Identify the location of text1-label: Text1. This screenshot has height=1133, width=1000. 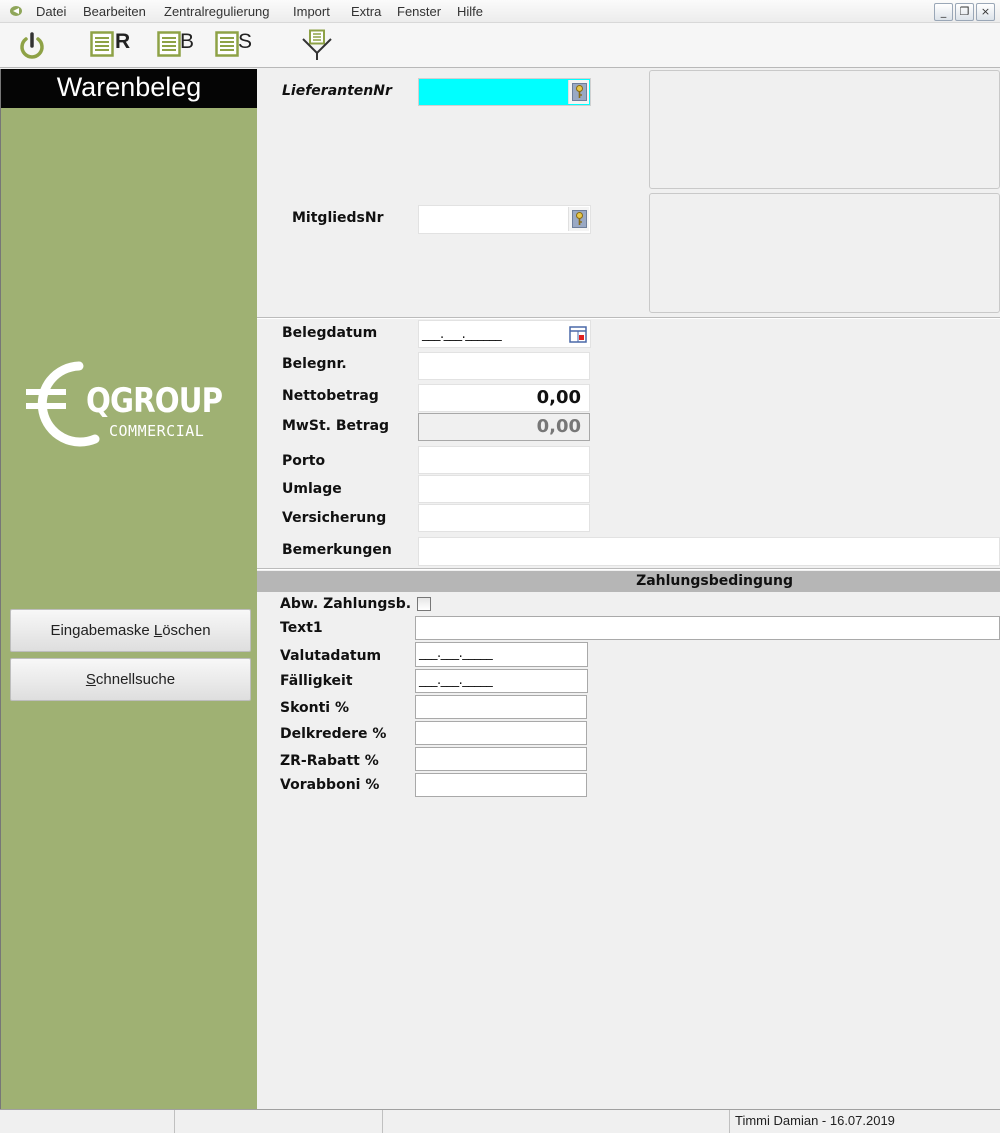
(301, 628).